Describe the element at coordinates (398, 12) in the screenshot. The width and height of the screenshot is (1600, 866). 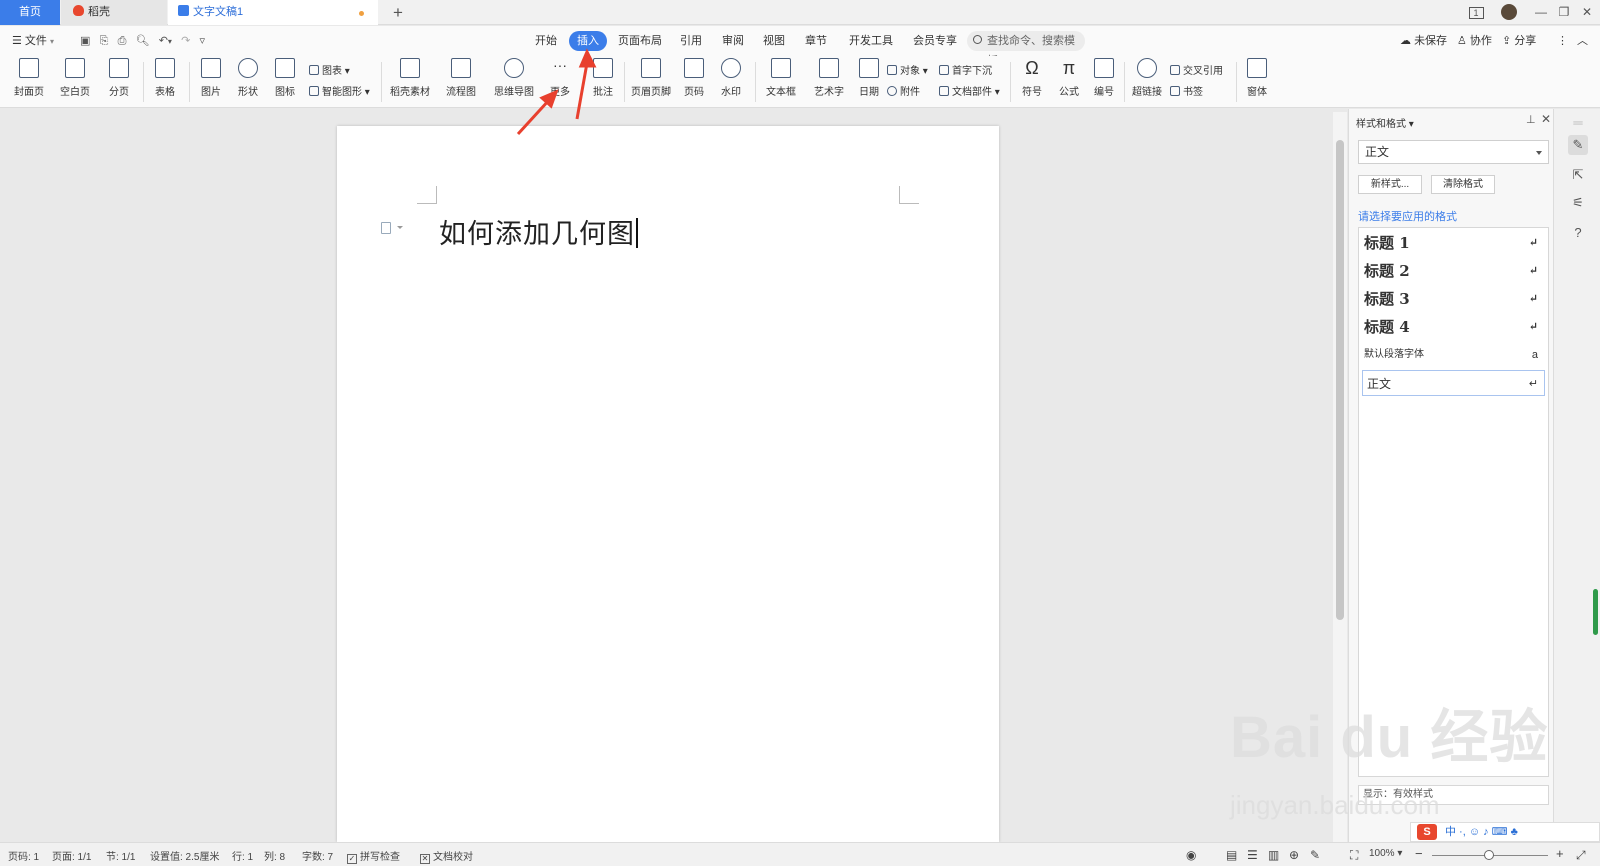
I see `new-tab-button: +` at that location.